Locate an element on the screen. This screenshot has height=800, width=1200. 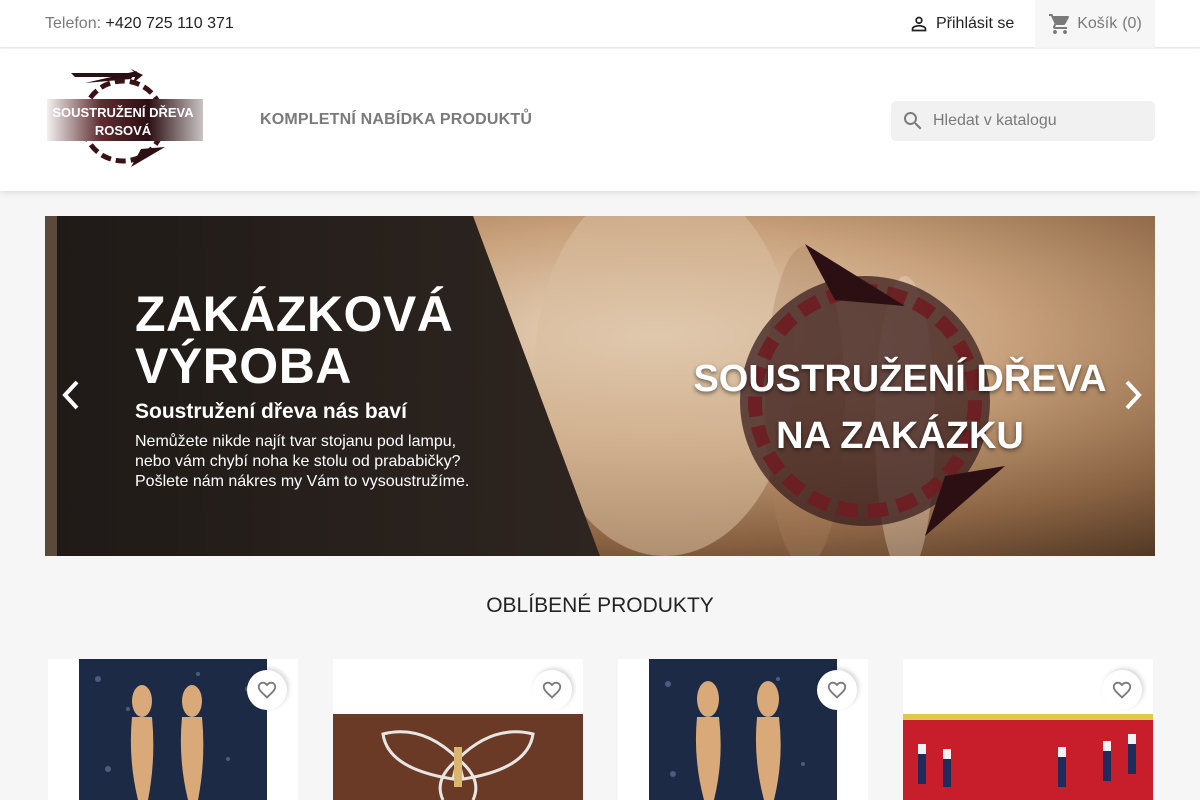
nav-all-products: KOMPLETNÍ NABÍDKA PRODUKTŮ is located at coordinates (396, 120).